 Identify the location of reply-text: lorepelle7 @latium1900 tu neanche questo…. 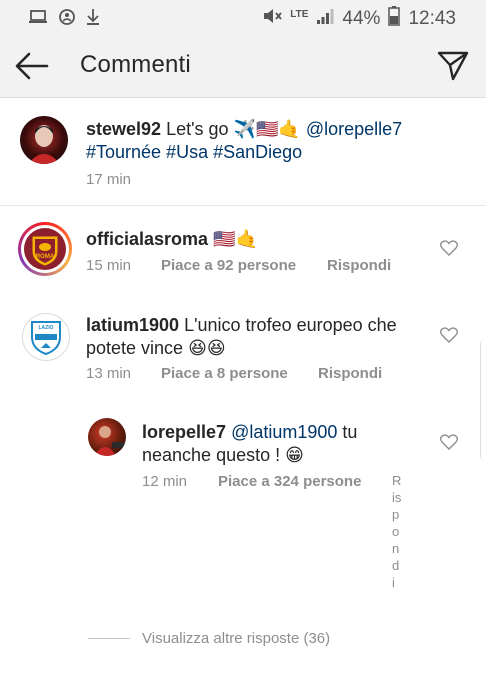
(267, 444).